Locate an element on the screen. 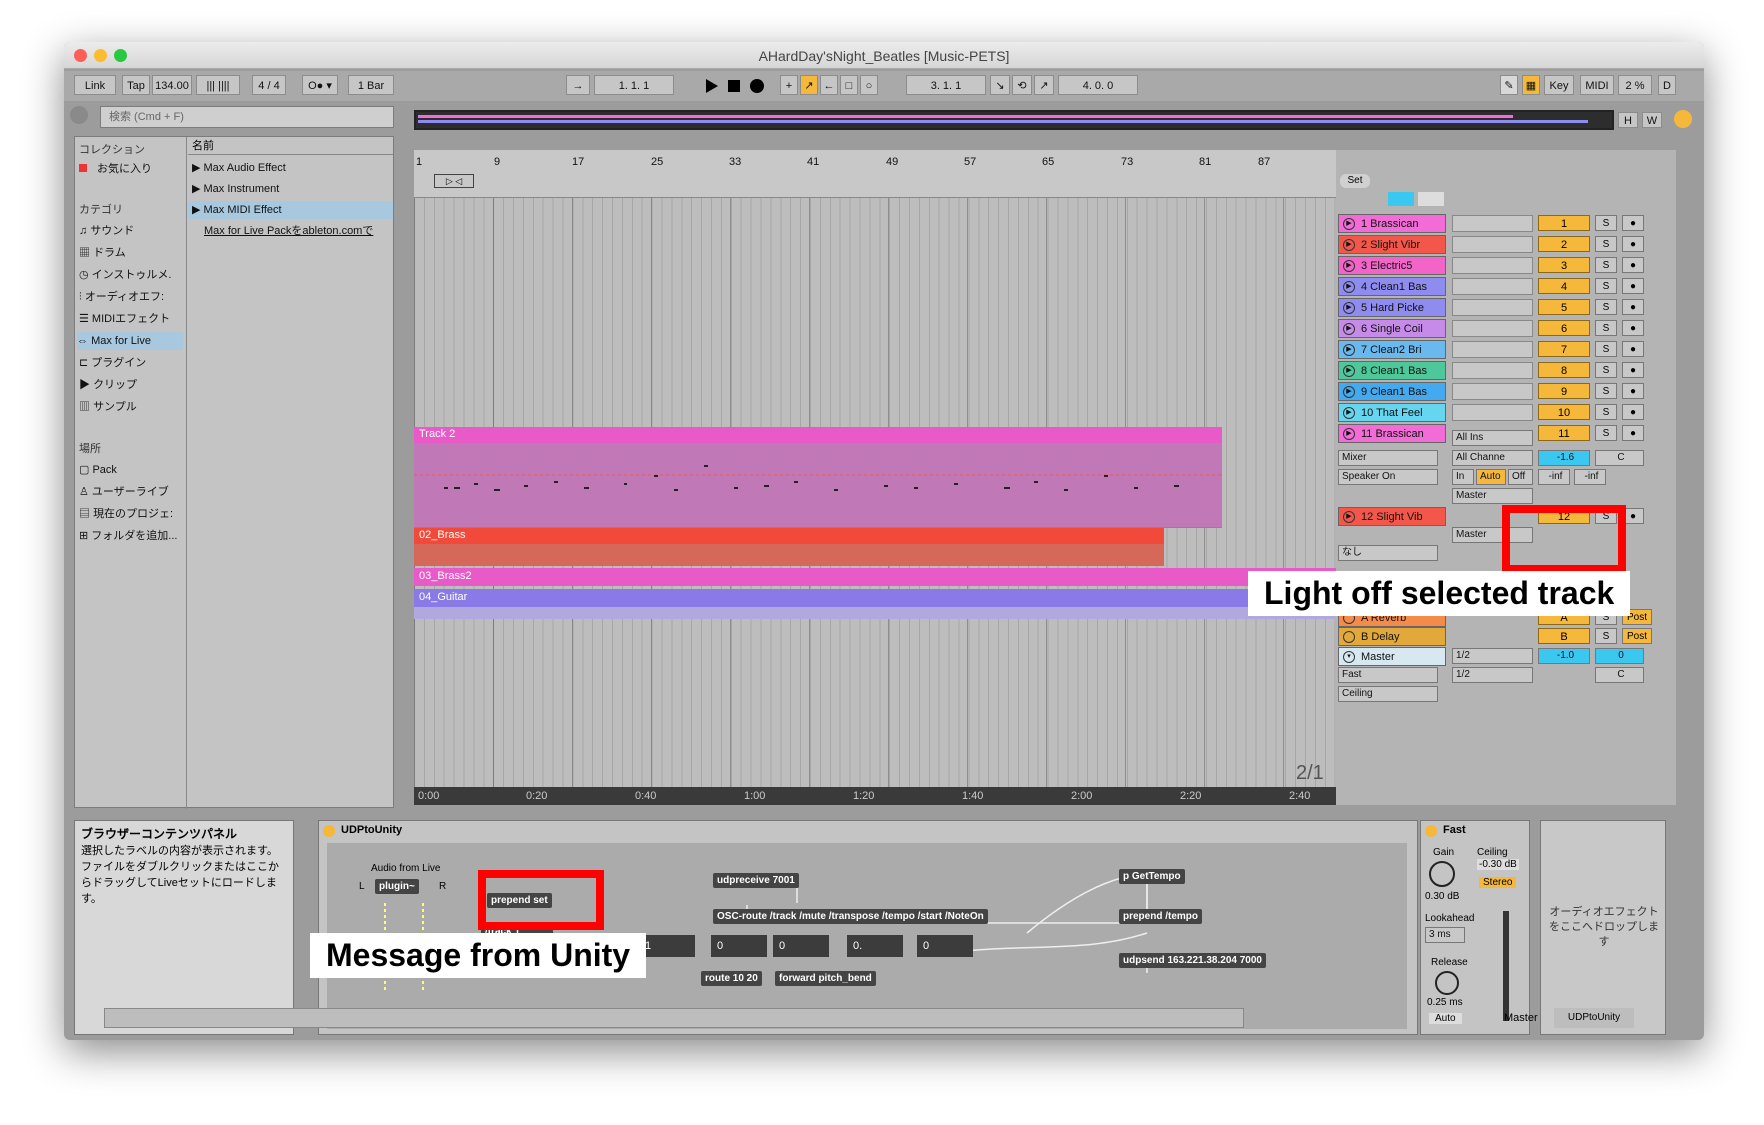  monitor-in-button: In is located at coordinates (1463, 477).